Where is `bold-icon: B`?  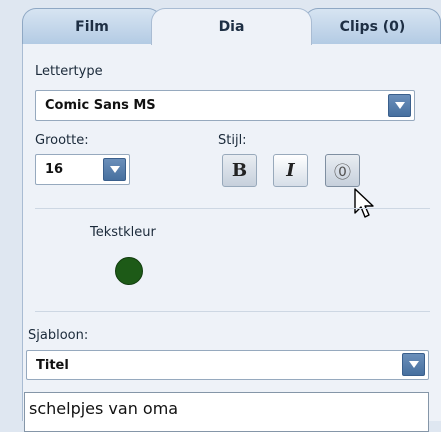
bold-icon: B is located at coordinates (239, 170).